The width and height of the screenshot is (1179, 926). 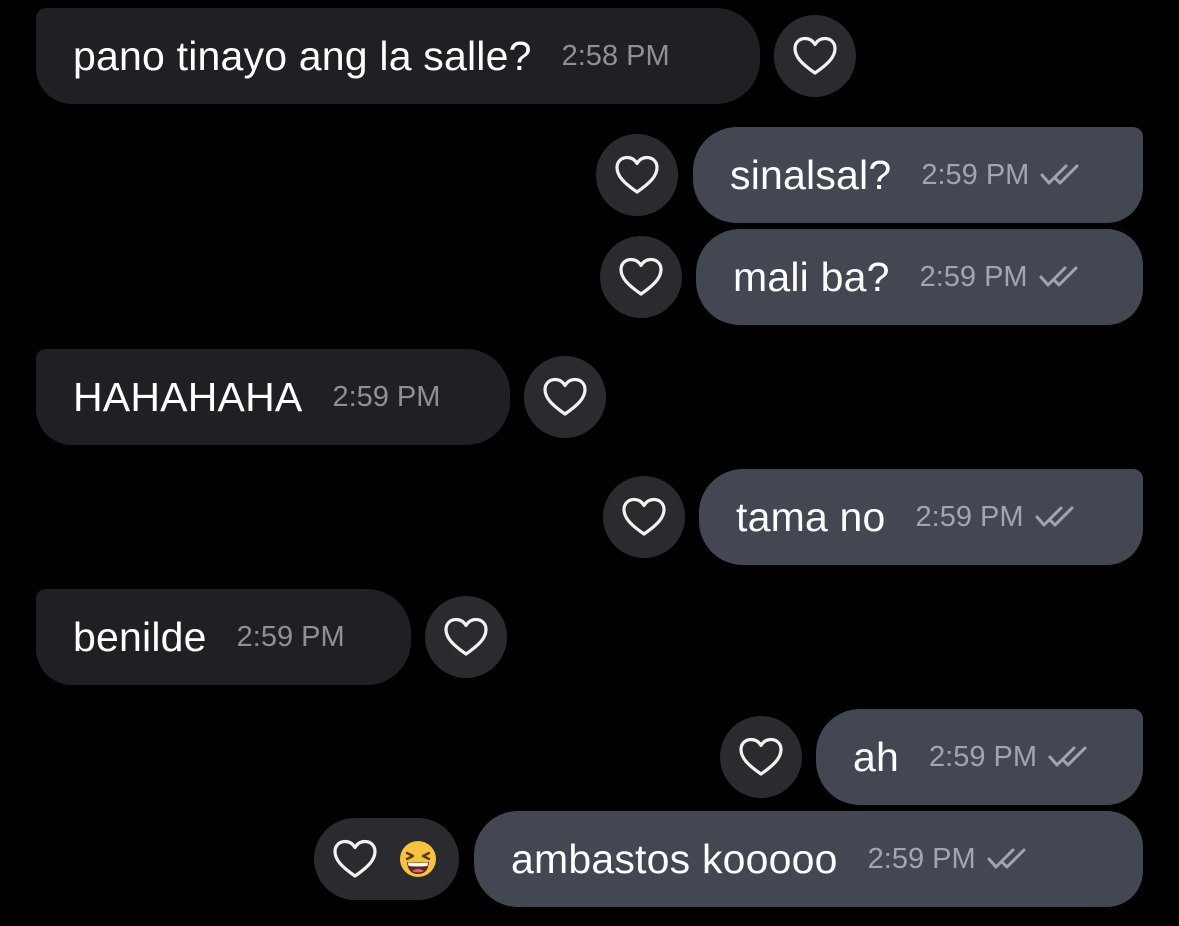 What do you see at coordinates (223, 637) in the screenshot?
I see `message-bubble-incoming: benilde 2:59 PM` at bounding box center [223, 637].